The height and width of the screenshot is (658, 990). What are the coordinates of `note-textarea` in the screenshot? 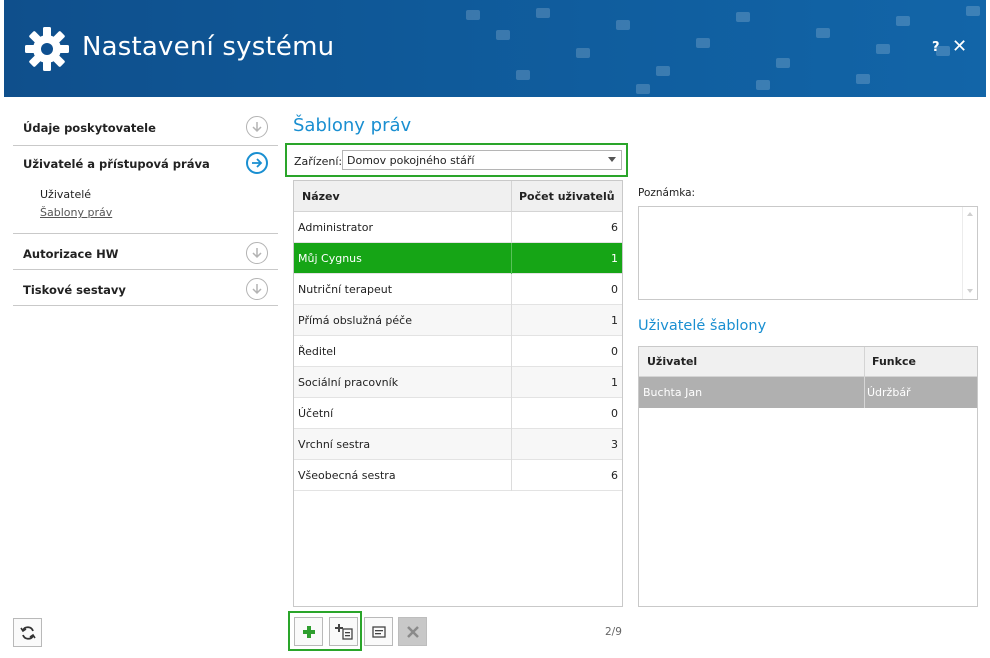 It's located at (808, 253).